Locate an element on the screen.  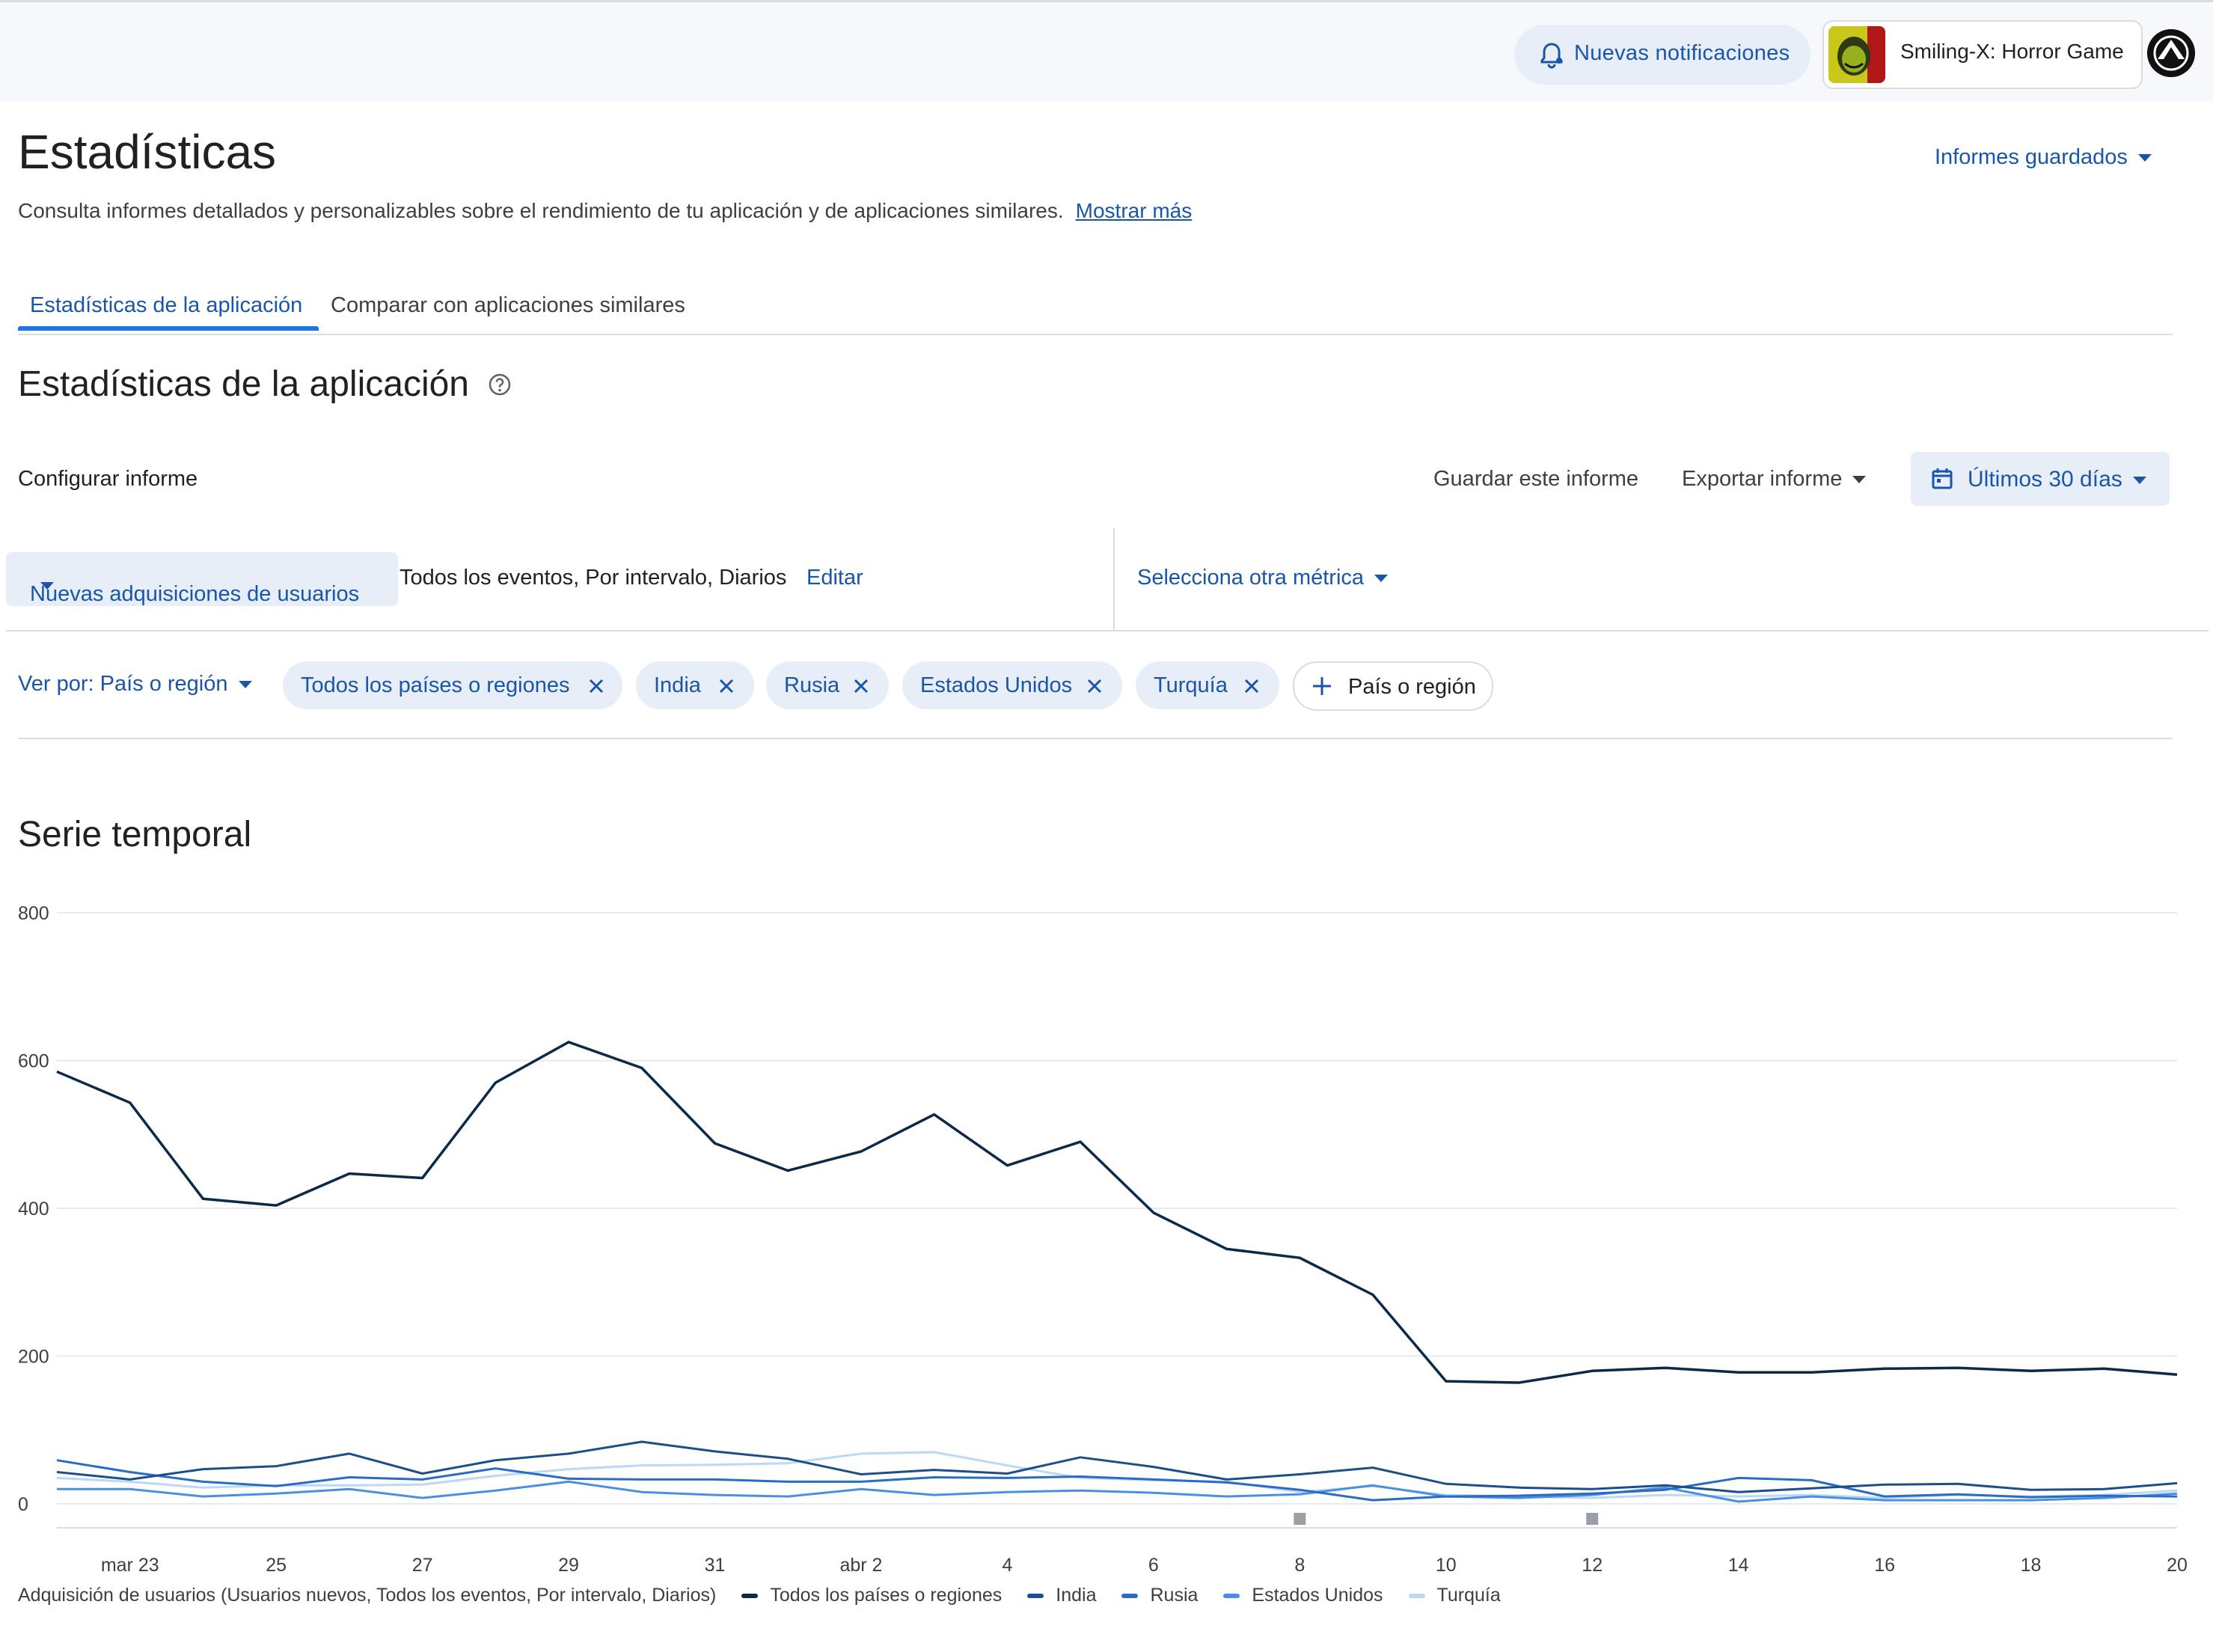
filter-chip-turkey: Turquía is located at coordinates (1207, 685).